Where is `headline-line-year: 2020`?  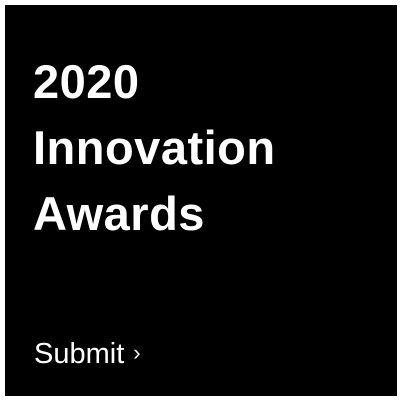
headline-line-year: 2020 is located at coordinates (86, 81).